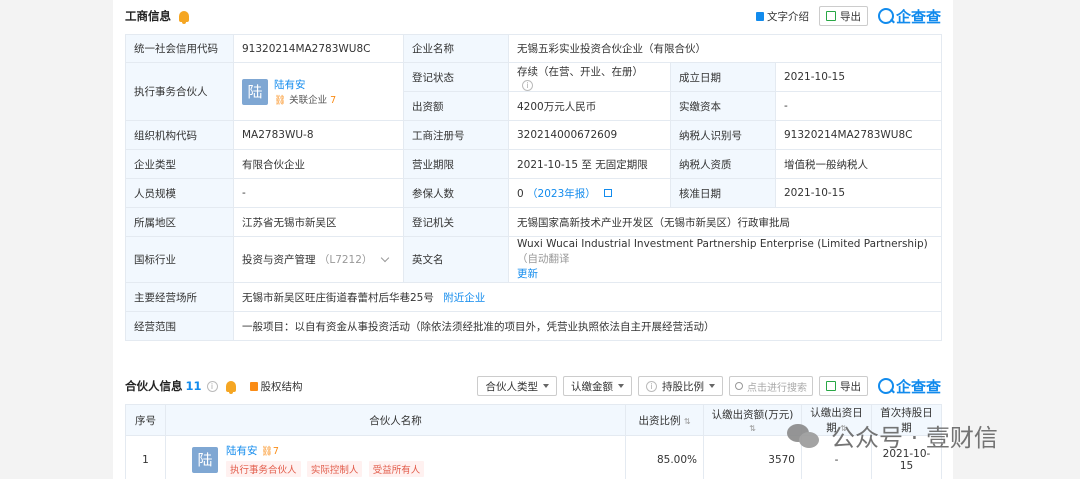  I want to click on amount-filter: 认缴金额, so click(597, 386).